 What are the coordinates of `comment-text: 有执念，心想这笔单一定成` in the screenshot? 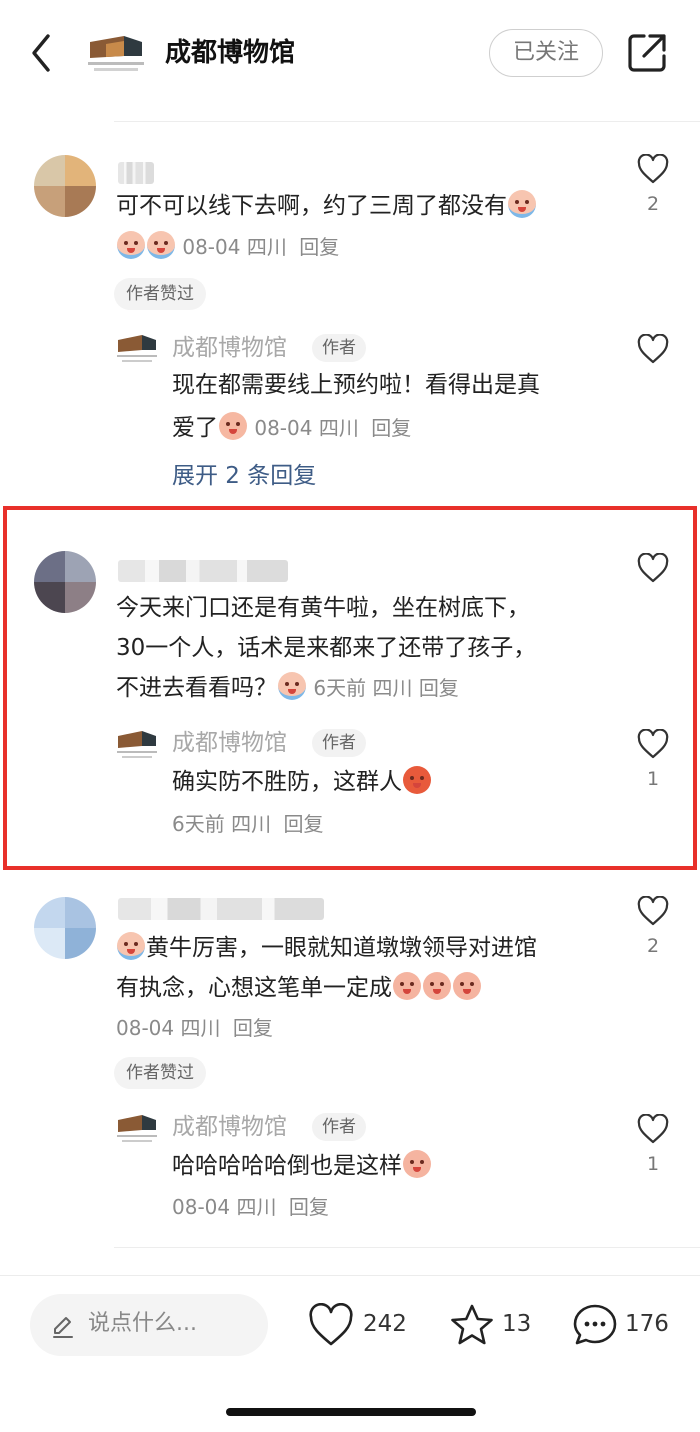 It's located at (299, 988).